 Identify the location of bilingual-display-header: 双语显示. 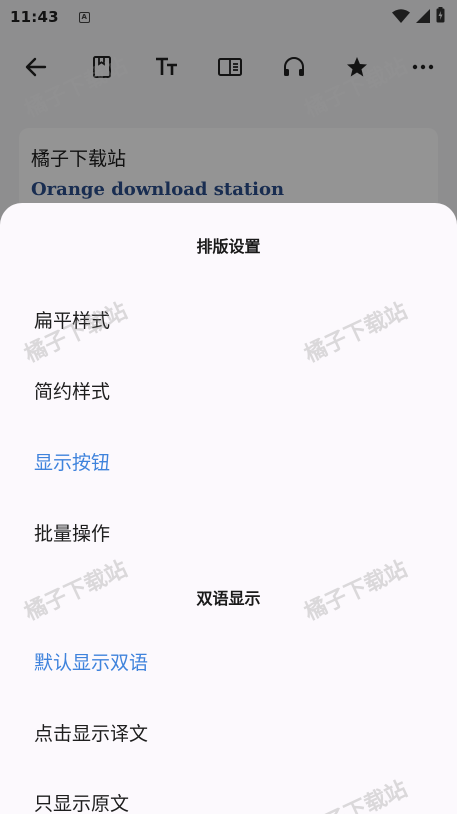
(228, 598).